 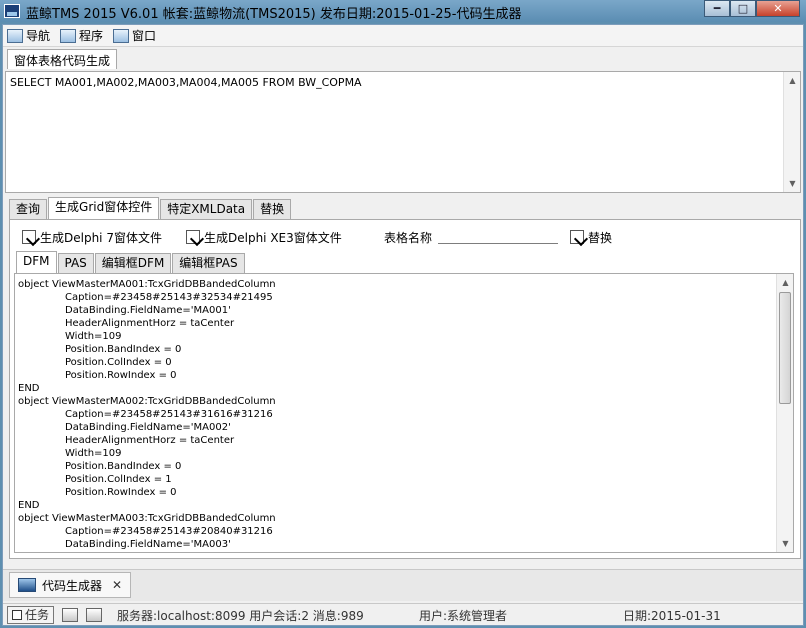 What do you see at coordinates (743, 8) in the screenshot?
I see `maximize-button: □` at bounding box center [743, 8].